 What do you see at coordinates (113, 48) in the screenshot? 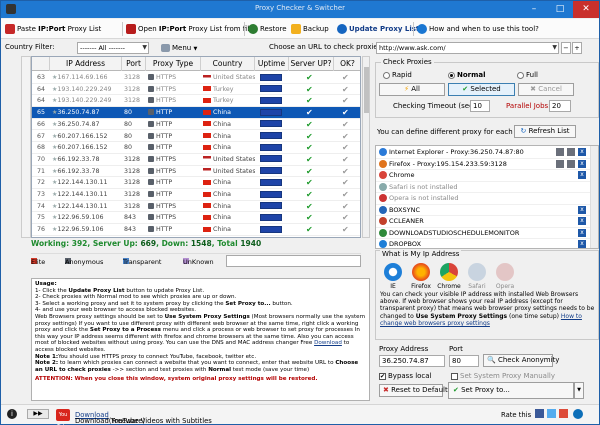
I see `country-filter-select: ------- All ------- ▼` at bounding box center [113, 48].